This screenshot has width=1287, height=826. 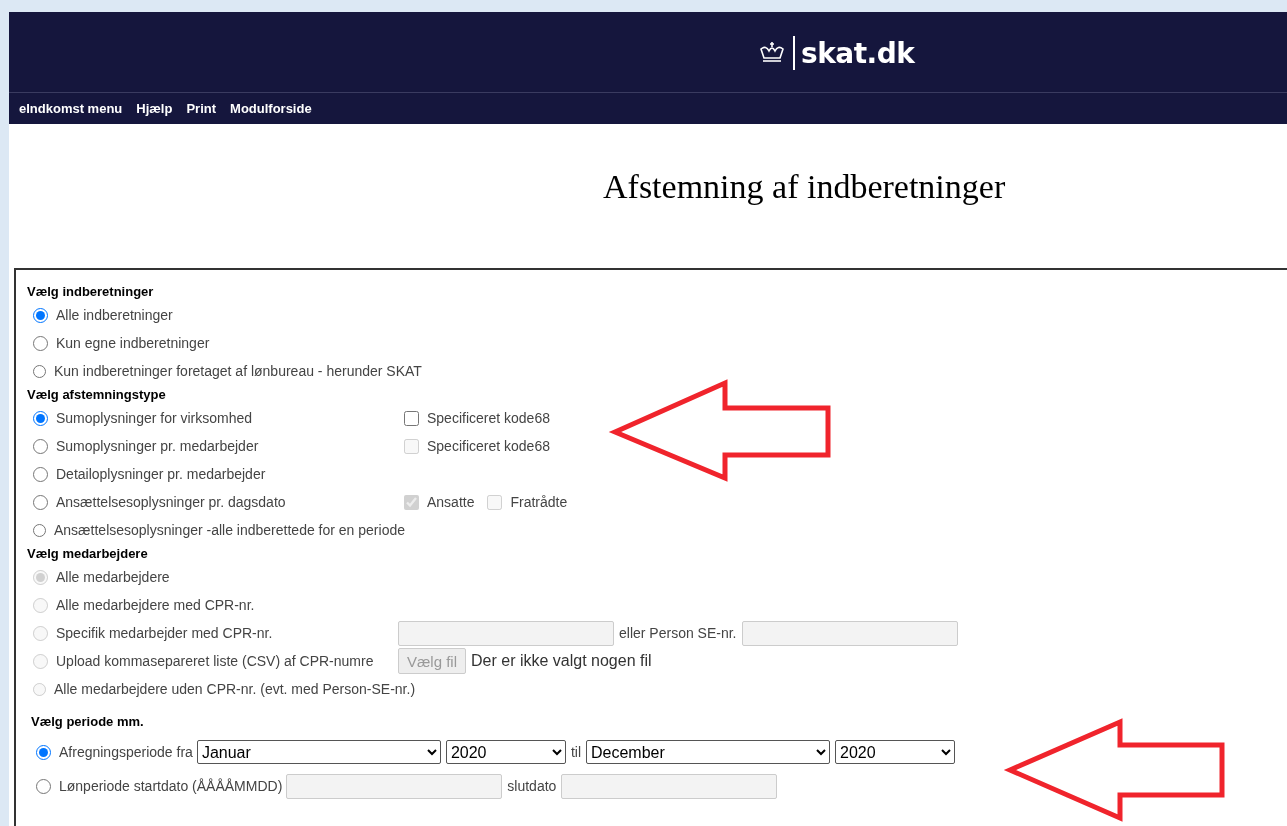 I want to click on section-heading: Vælg medarbejdere, so click(x=87, y=554).